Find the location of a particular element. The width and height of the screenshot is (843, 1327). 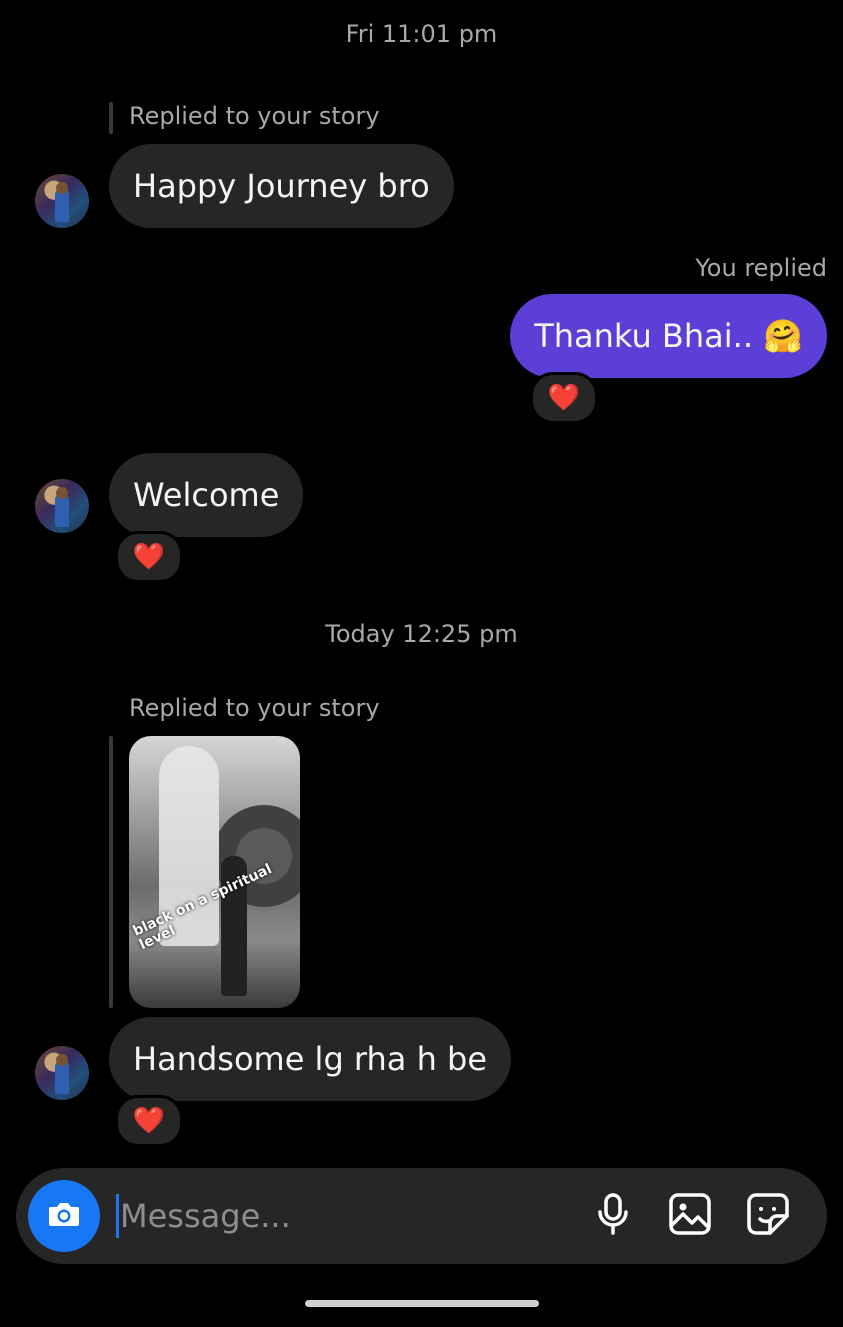

sticker-icon is located at coordinates (768, 1216).